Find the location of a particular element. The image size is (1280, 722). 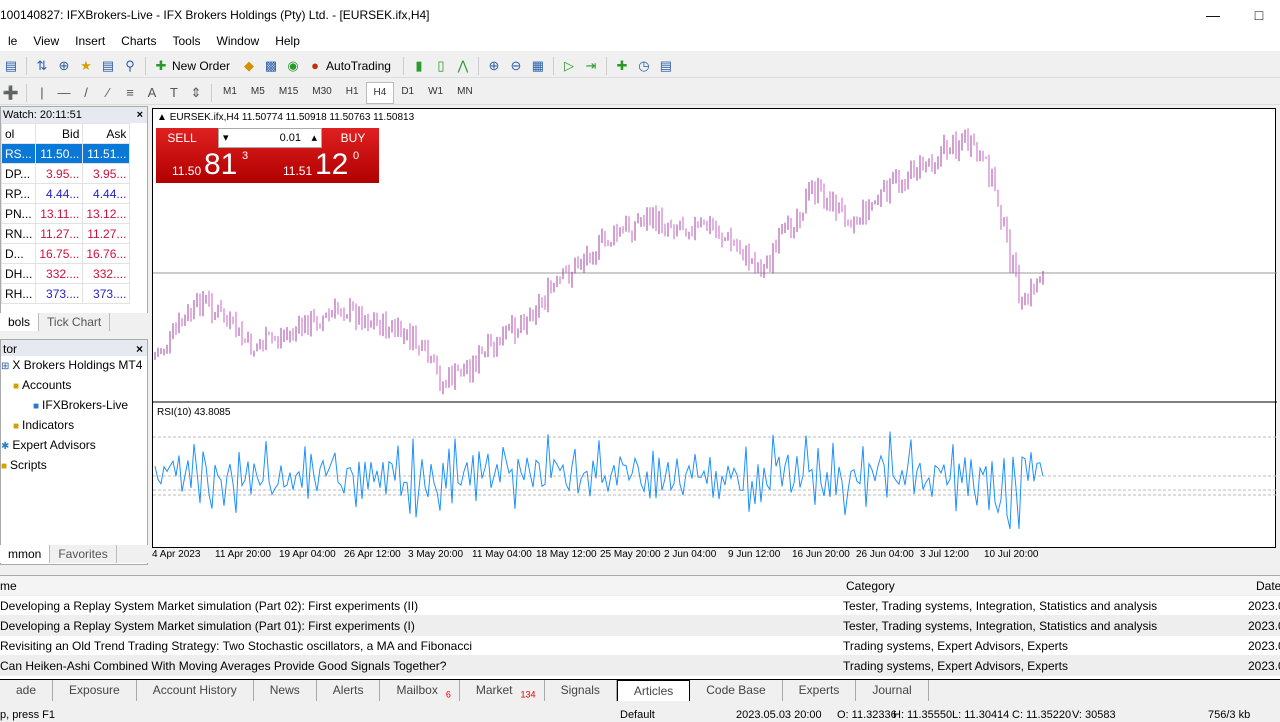

tab-articles: Articles is located at coordinates (653, 690).